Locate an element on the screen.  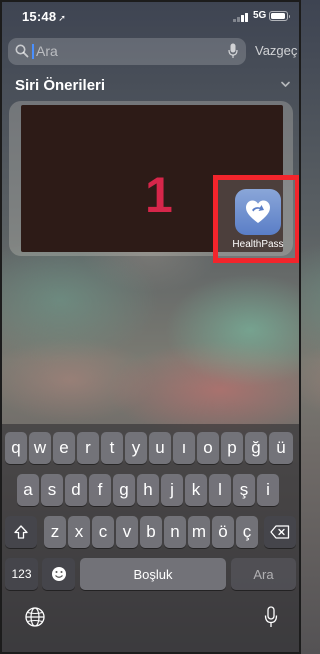
shift-icon is located at coordinates (21, 532).